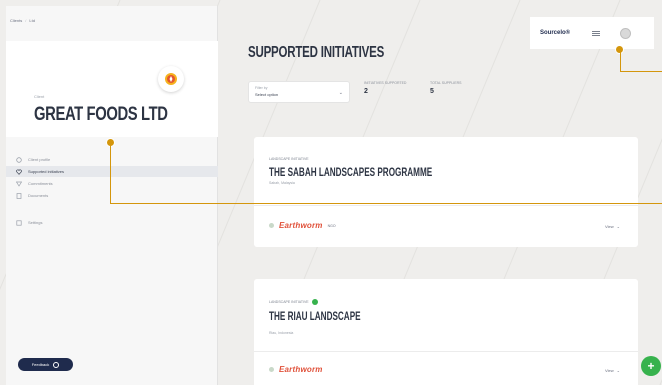 The image size is (662, 385). Describe the element at coordinates (446, 83) in the screenshot. I see `stat-label: TOTAL SUPPLIERS` at that location.